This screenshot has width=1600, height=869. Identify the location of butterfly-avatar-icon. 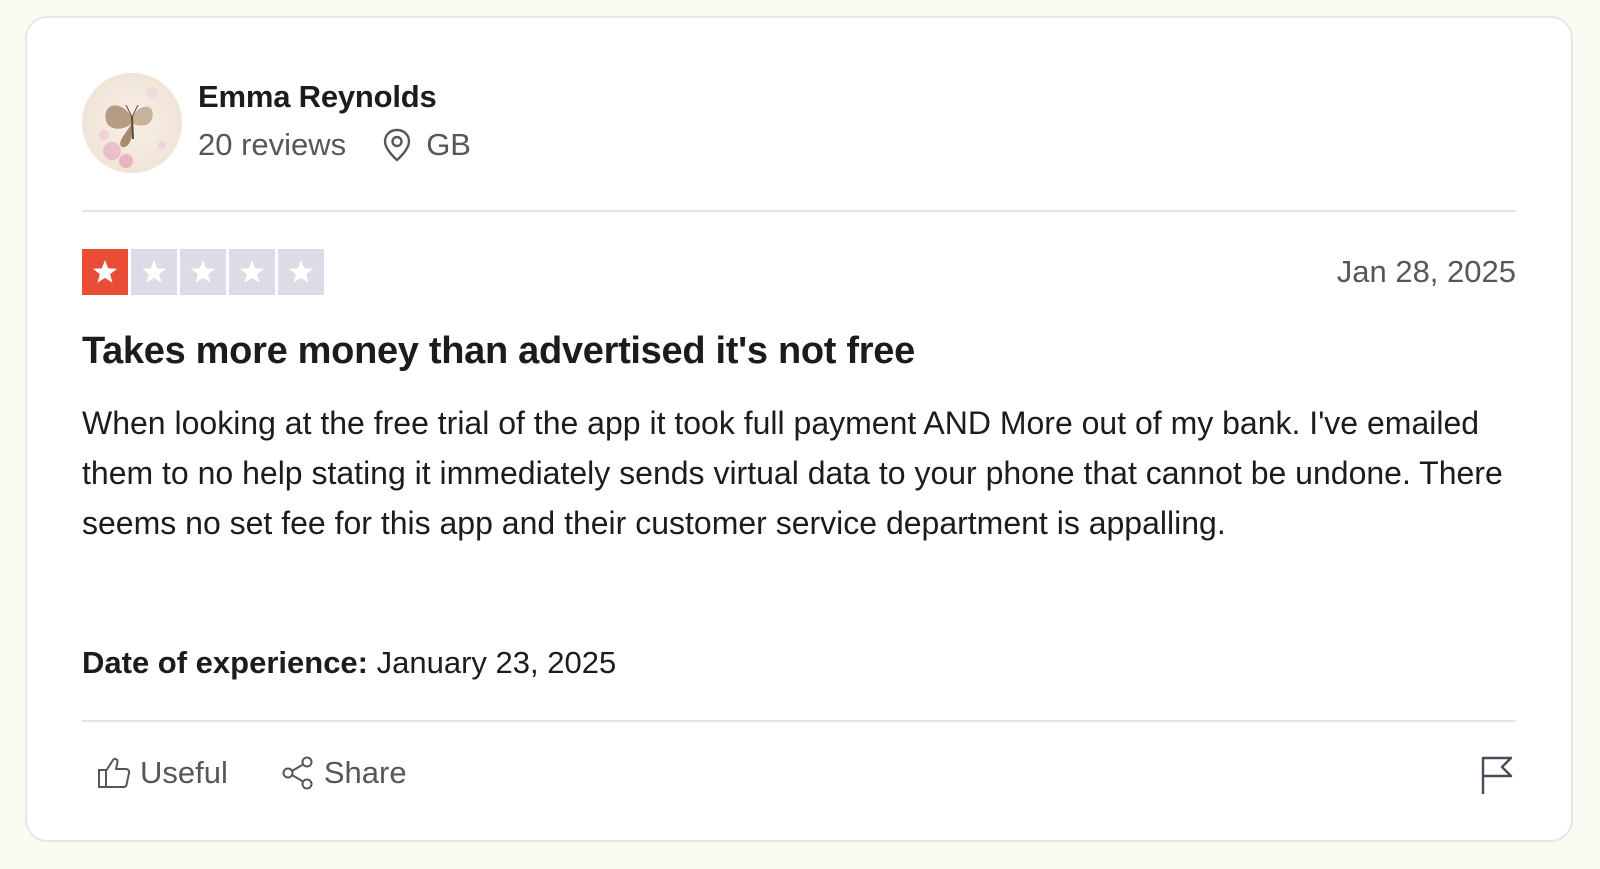
(132, 123).